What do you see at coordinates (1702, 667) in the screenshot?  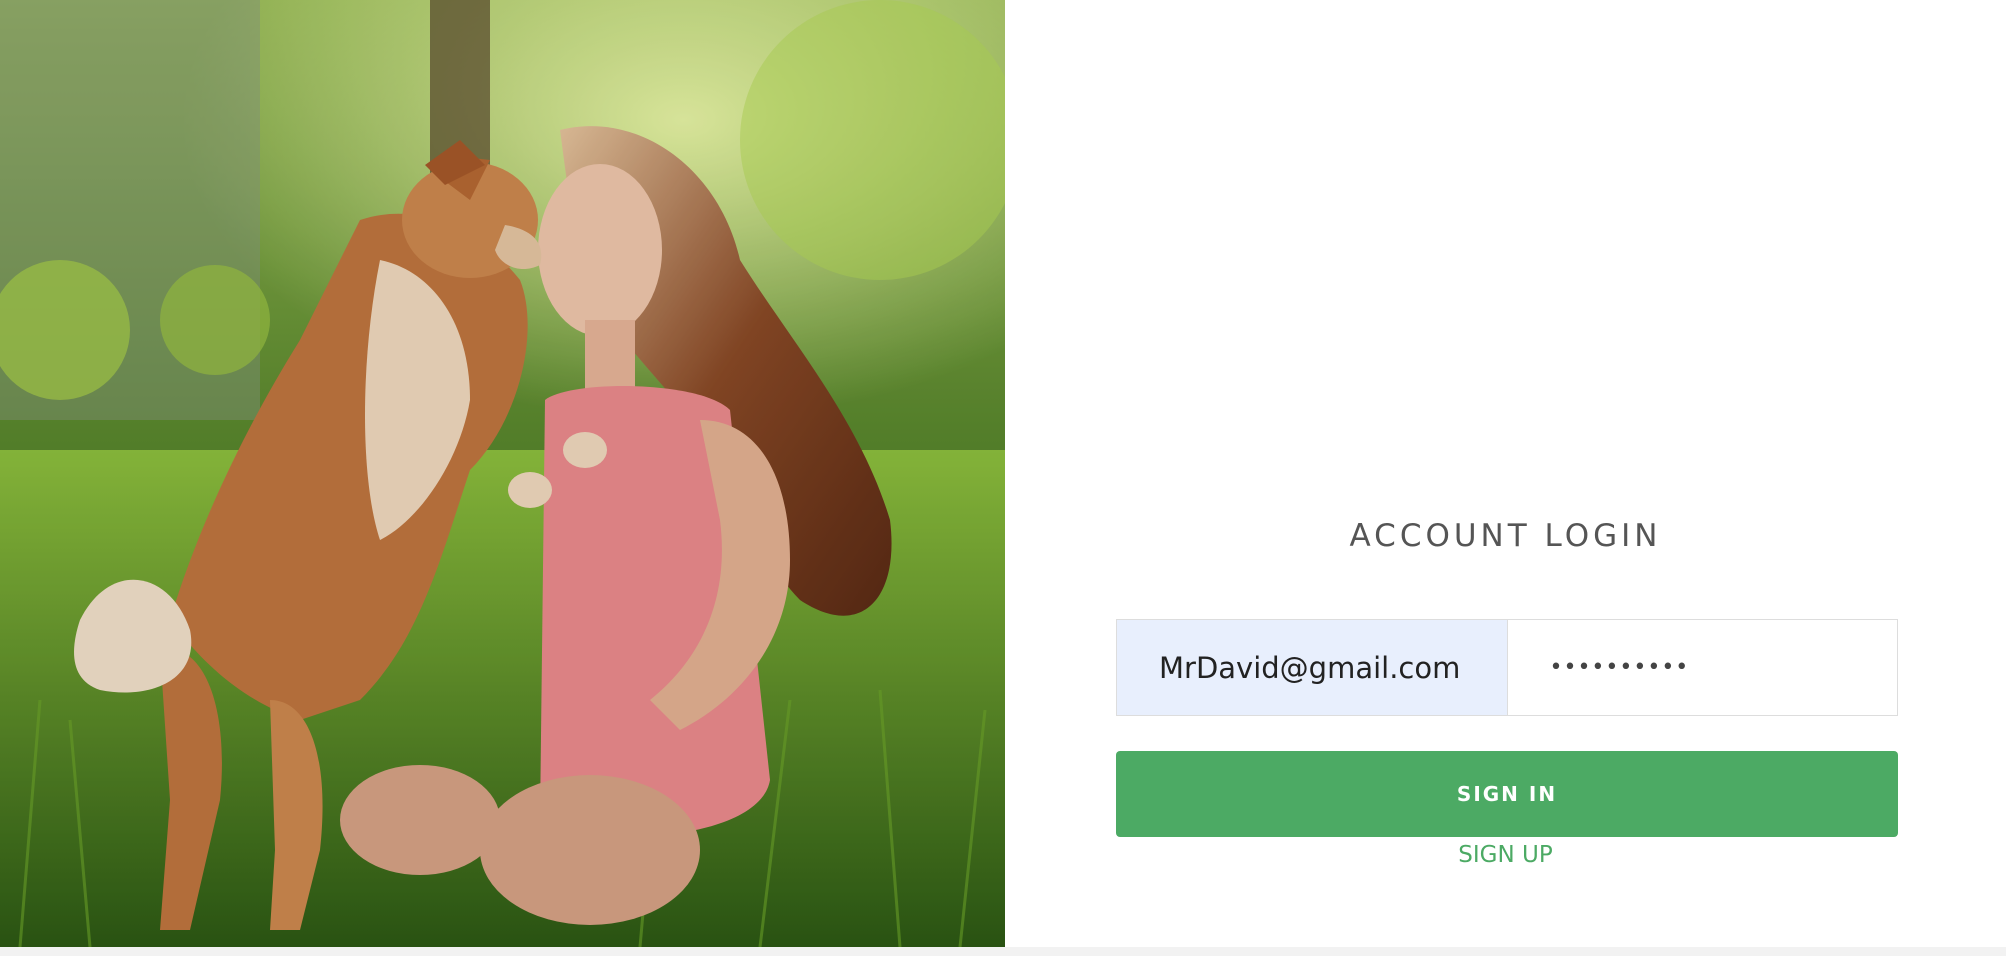 I see `password-field: ••••••••••` at bounding box center [1702, 667].